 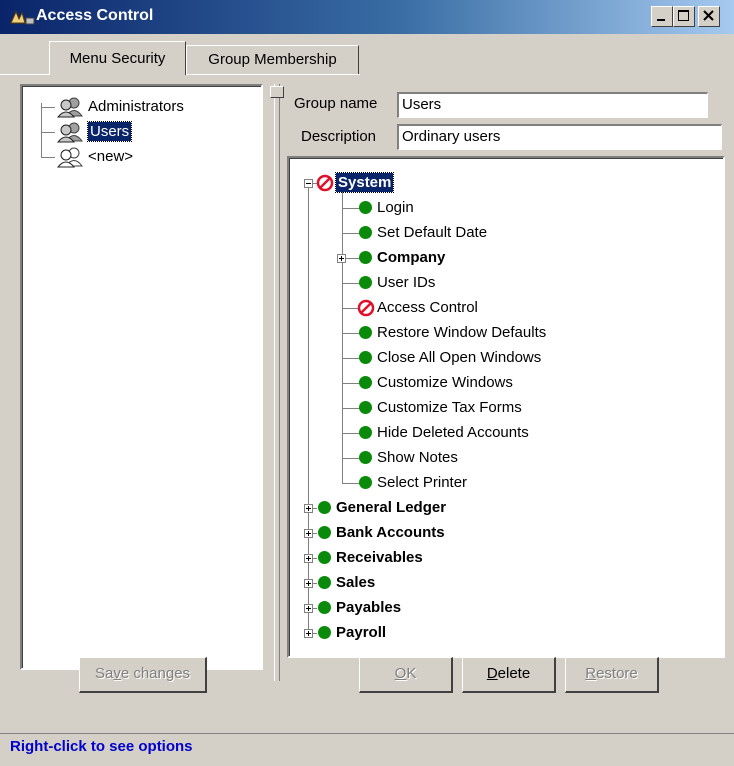 I want to click on ok-button: OK, so click(x=406, y=675).